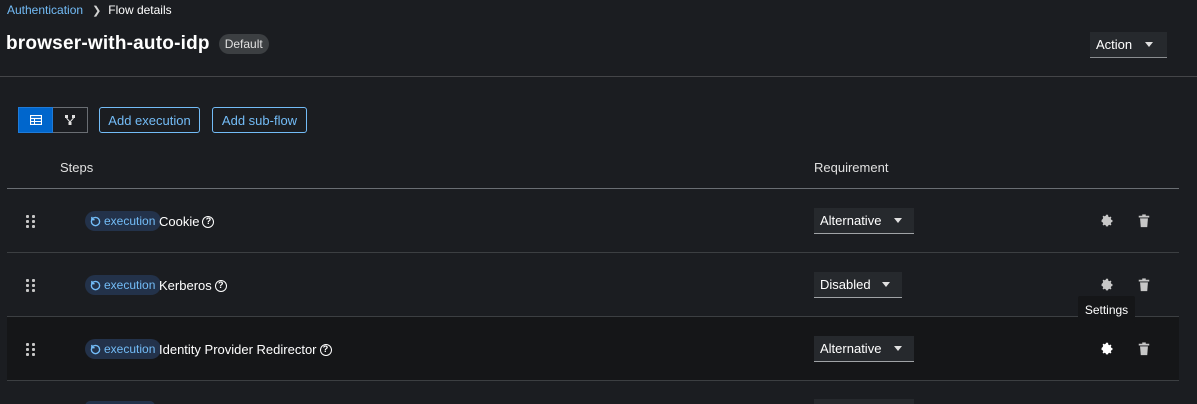  I want to click on step-name-text: Cookie, so click(179, 221).